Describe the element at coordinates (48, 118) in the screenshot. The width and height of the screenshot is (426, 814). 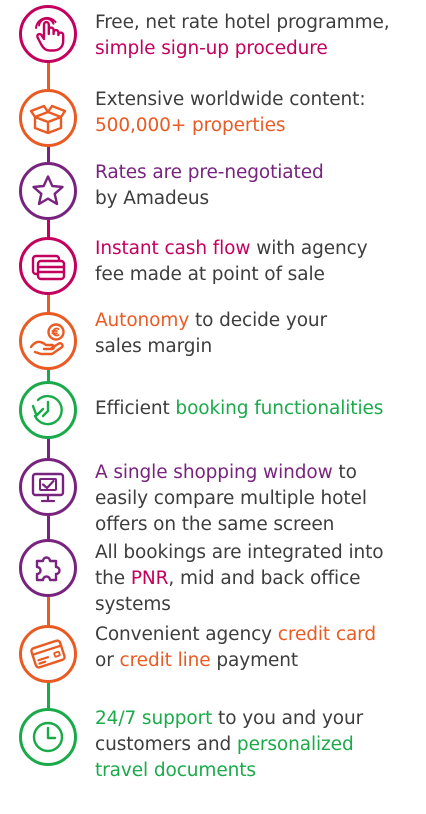
I see `open-box-icon` at that location.